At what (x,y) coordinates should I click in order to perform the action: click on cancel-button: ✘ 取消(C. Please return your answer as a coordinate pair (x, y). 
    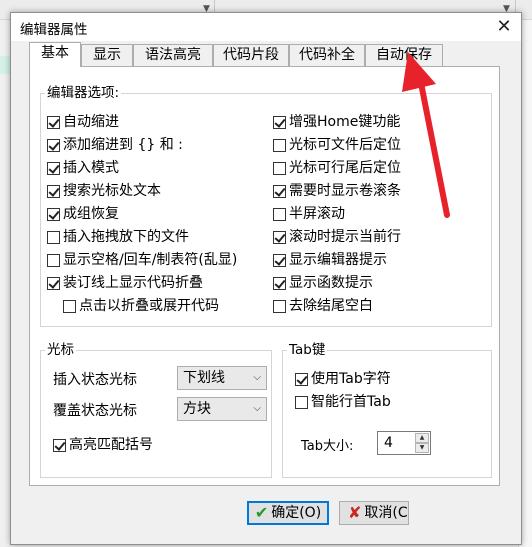
    Looking at the image, I should click on (374, 513).